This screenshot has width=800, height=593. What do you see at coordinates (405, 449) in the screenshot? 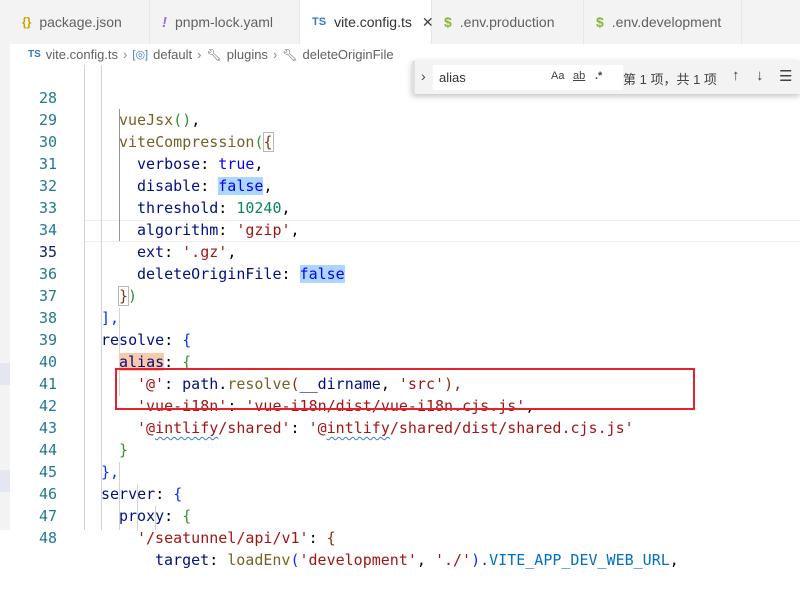
I see `code-line: 44 },` at bounding box center [405, 449].